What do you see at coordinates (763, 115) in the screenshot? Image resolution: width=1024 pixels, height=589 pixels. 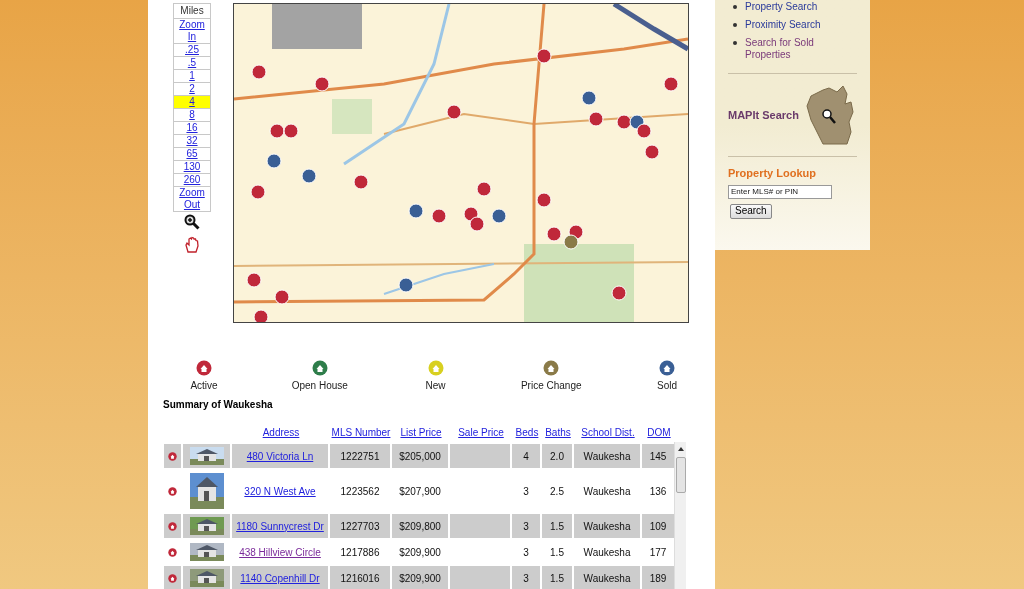 I see `mapit-title: MAPIt Search` at bounding box center [763, 115].